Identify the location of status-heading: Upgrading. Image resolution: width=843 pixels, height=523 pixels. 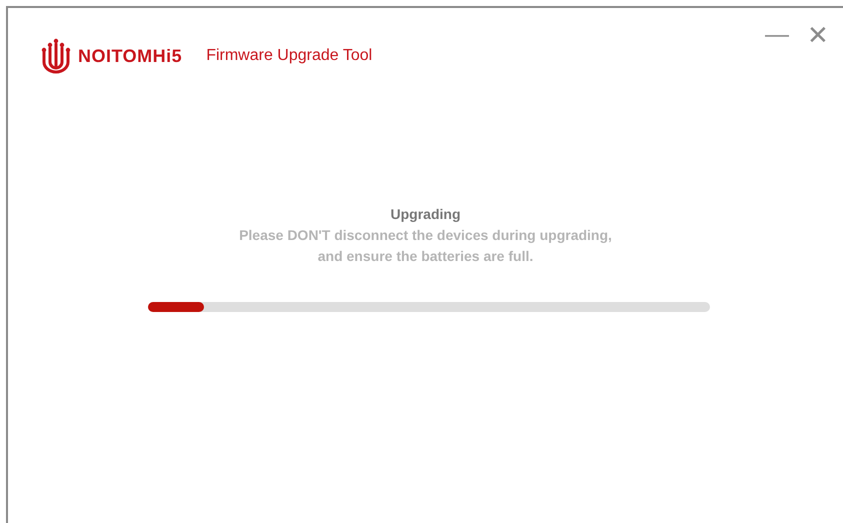
(425, 214).